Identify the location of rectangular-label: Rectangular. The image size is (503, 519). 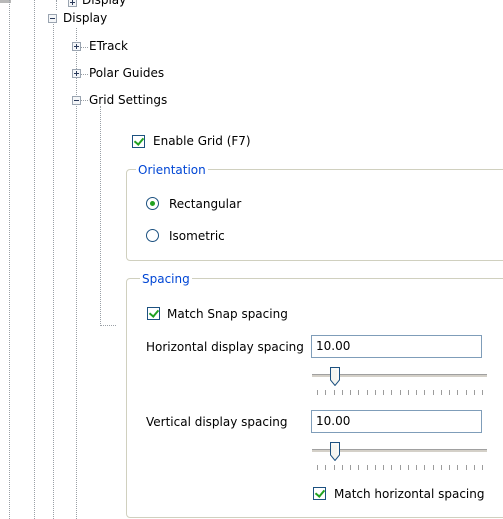
(205, 204).